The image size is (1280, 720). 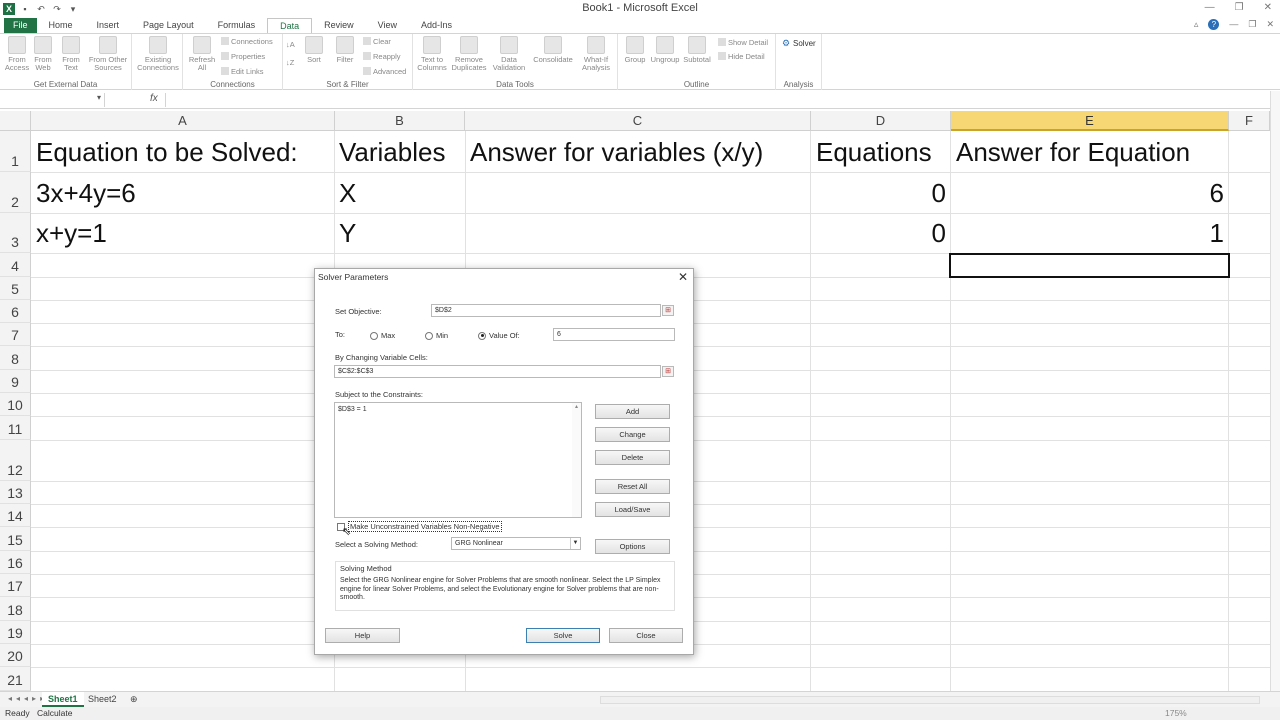 I want to click on new-sheet-icon: ⊕, so click(x=134, y=699).